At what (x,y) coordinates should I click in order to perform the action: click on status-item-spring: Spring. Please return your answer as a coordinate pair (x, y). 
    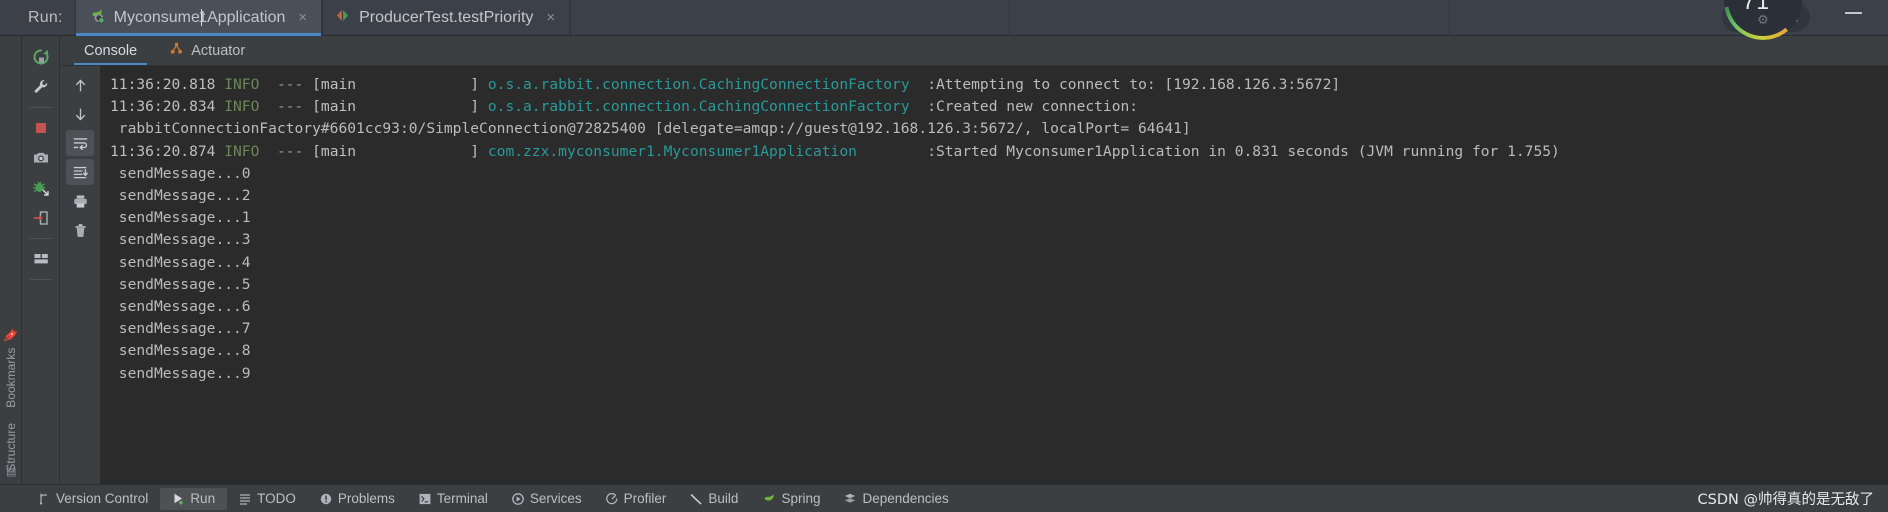
    Looking at the image, I should click on (791, 499).